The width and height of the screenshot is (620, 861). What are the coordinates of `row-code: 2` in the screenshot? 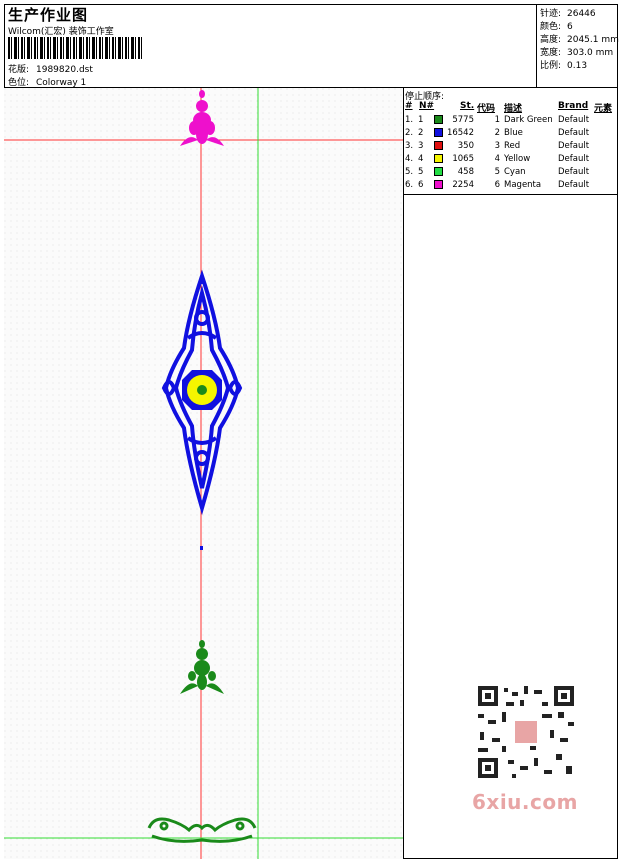 It's located at (497, 133).